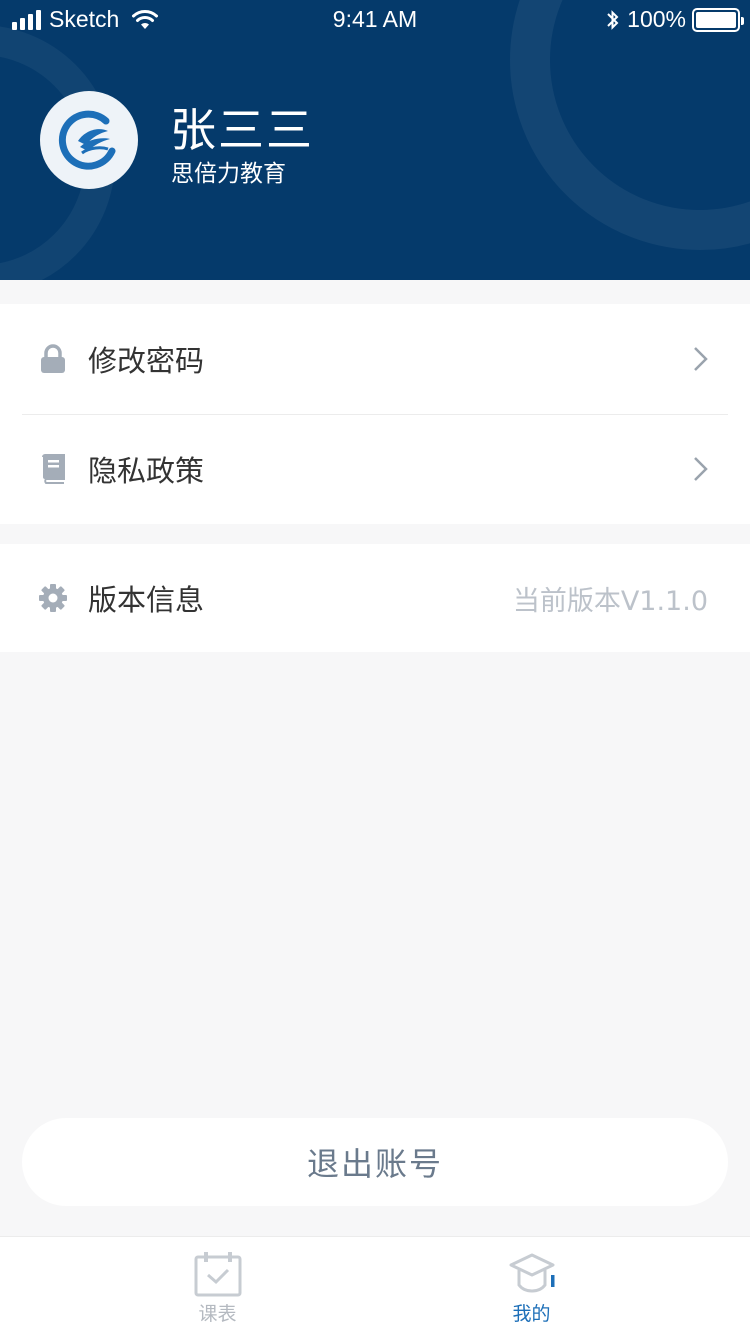 This screenshot has height=1336, width=750. I want to click on graduation-cap-icon, so click(531, 1273).